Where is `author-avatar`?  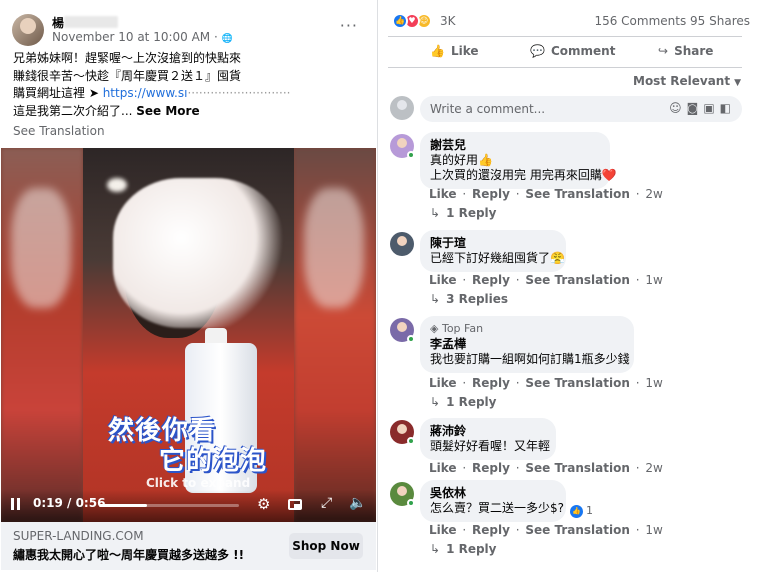 author-avatar is located at coordinates (28, 30).